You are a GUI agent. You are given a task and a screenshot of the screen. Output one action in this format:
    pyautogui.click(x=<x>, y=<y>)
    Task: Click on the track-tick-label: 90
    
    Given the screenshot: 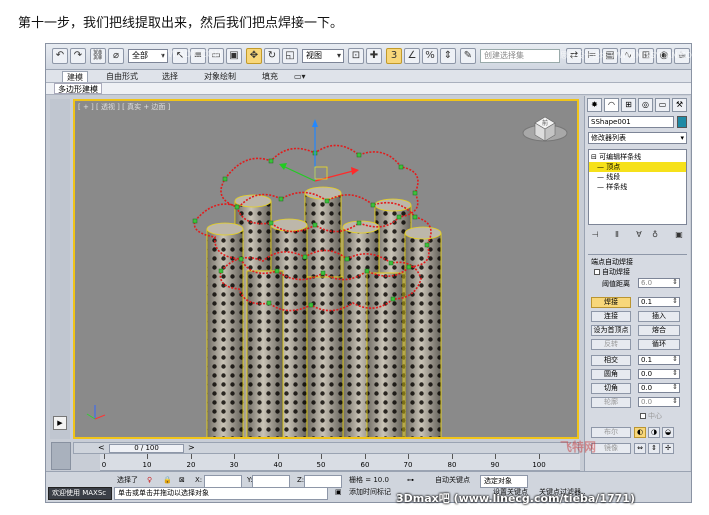 What is the action you would take?
    pyautogui.click(x=495, y=465)
    